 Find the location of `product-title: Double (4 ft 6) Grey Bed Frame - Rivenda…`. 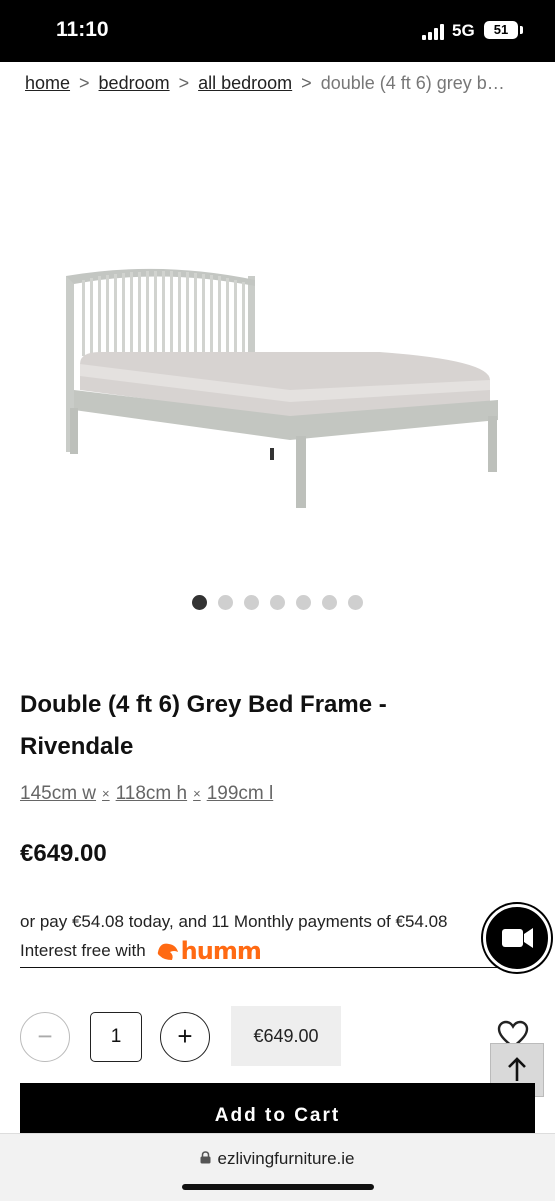

product-title: Double (4 ft 6) Grey Bed Frame - Rivenda… is located at coordinates (203, 725).